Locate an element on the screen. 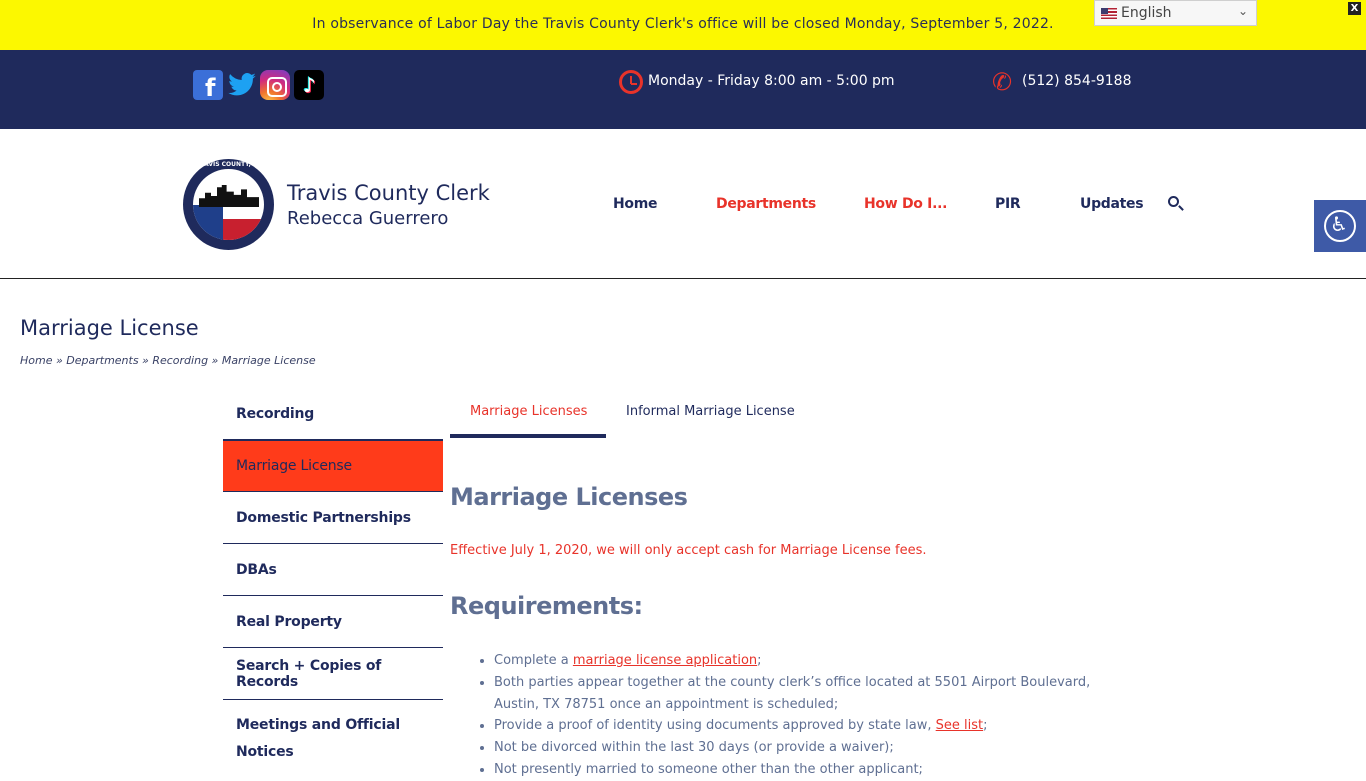 The height and width of the screenshot is (781, 1366). nav-home: Home is located at coordinates (635, 204).